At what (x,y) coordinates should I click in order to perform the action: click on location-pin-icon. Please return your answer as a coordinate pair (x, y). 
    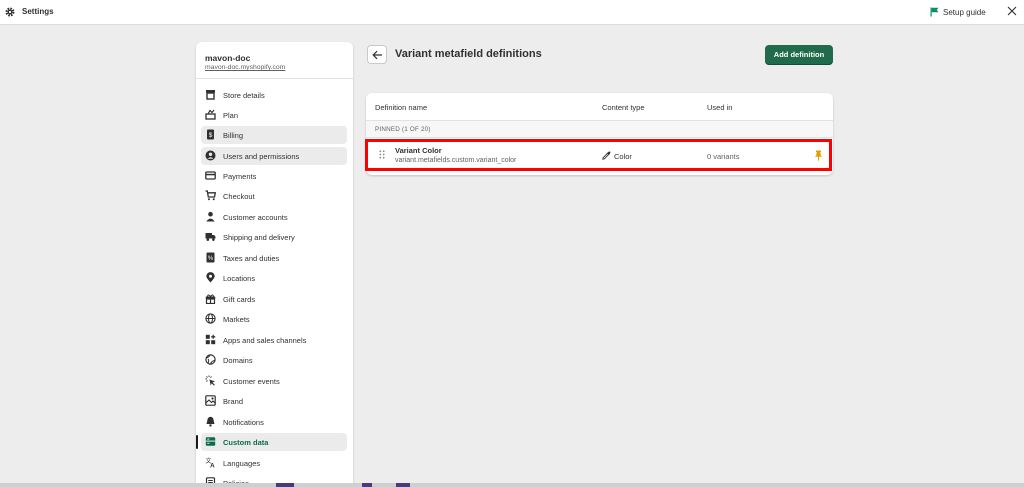
    Looking at the image, I should click on (210, 277).